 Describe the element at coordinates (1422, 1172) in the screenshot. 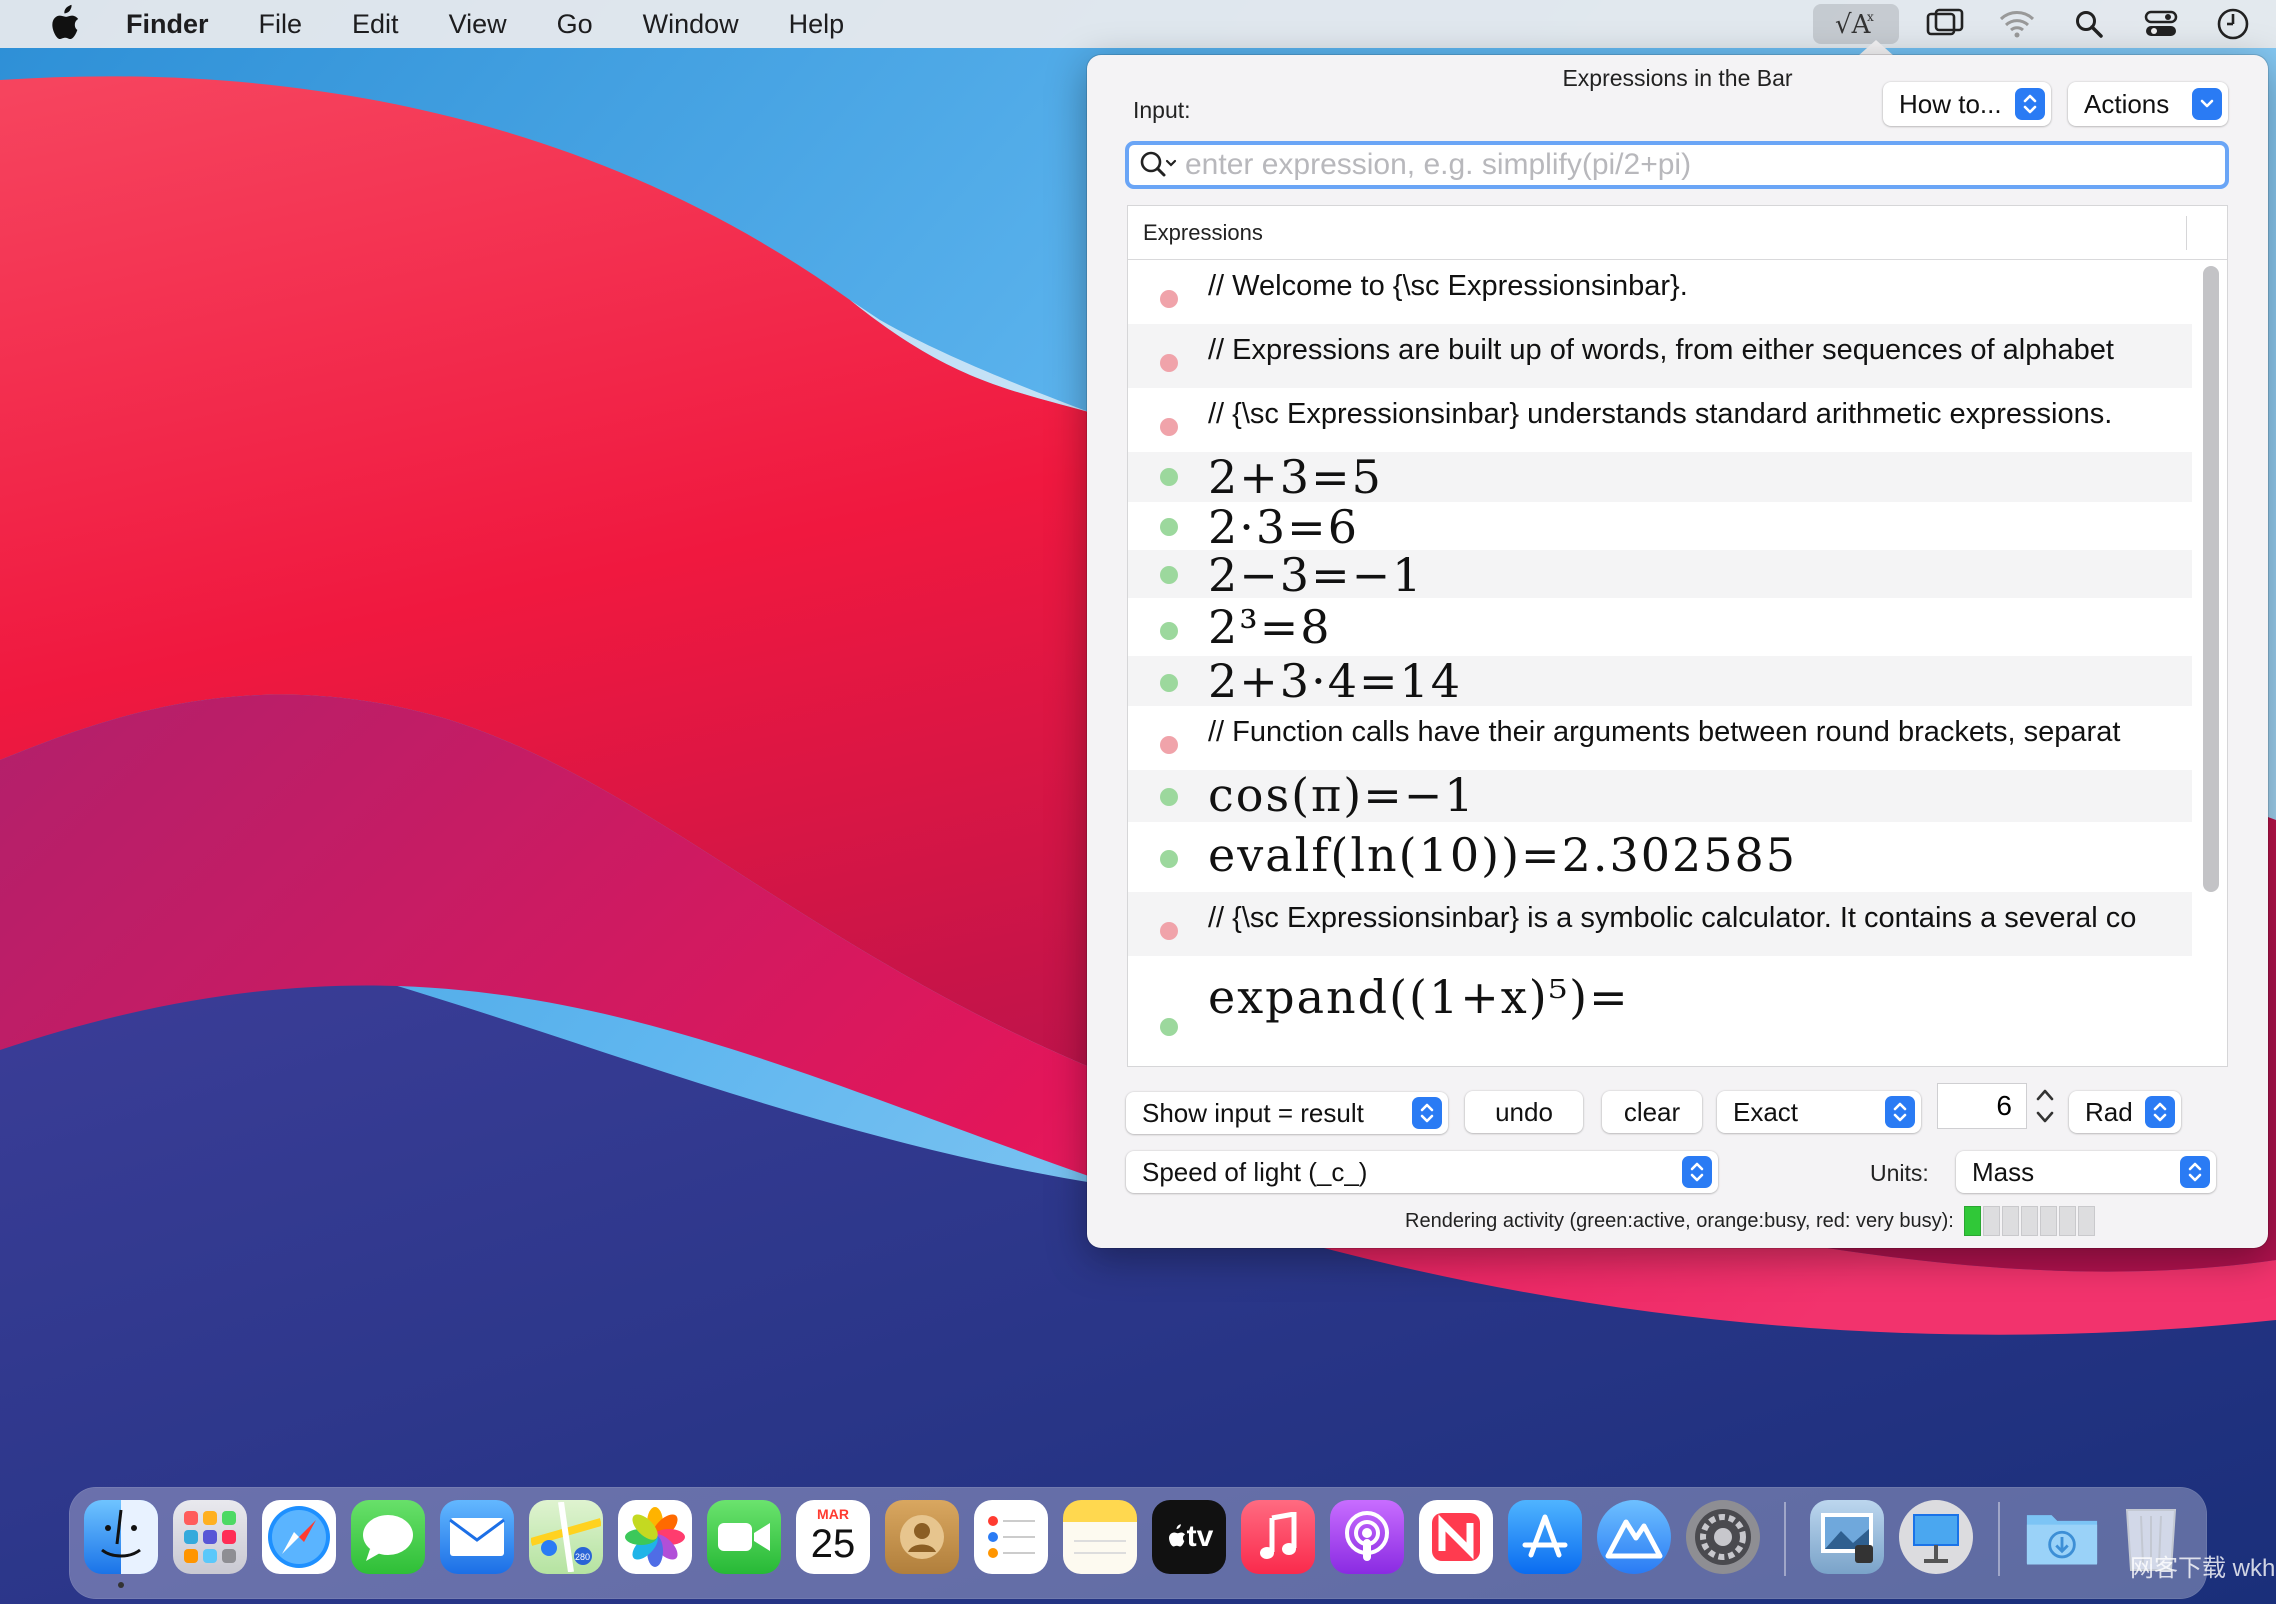

I see `constant-popup: Speed of light (_c_)` at that location.